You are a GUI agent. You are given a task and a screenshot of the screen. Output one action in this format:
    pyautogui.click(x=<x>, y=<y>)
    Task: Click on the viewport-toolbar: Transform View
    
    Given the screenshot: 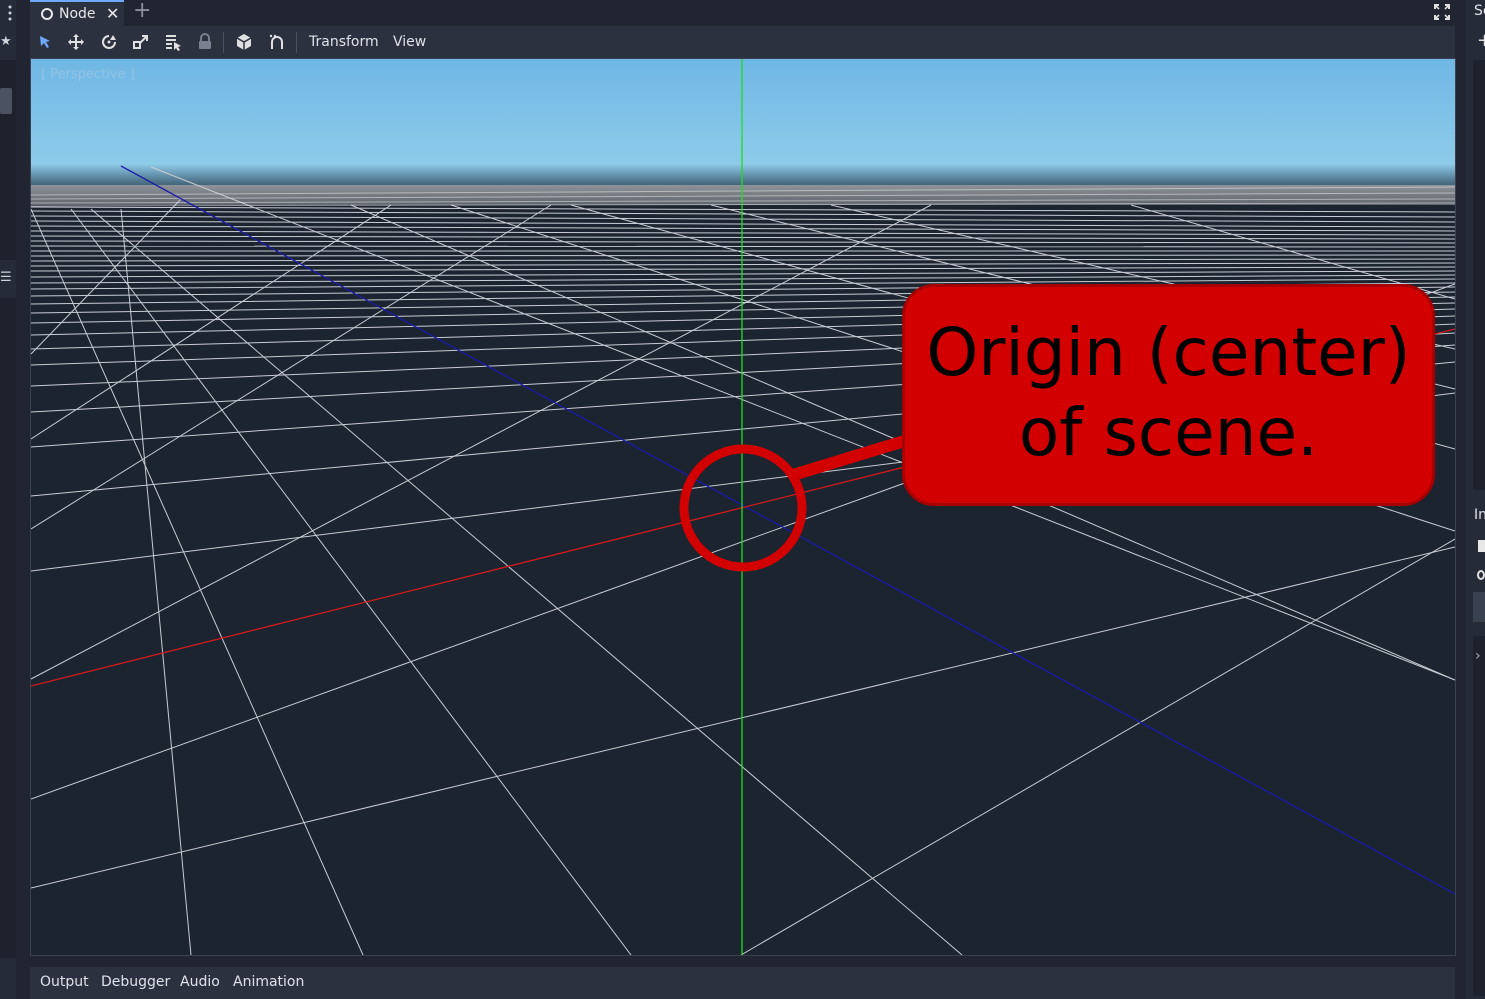 What is the action you would take?
    pyautogui.click(x=742, y=42)
    